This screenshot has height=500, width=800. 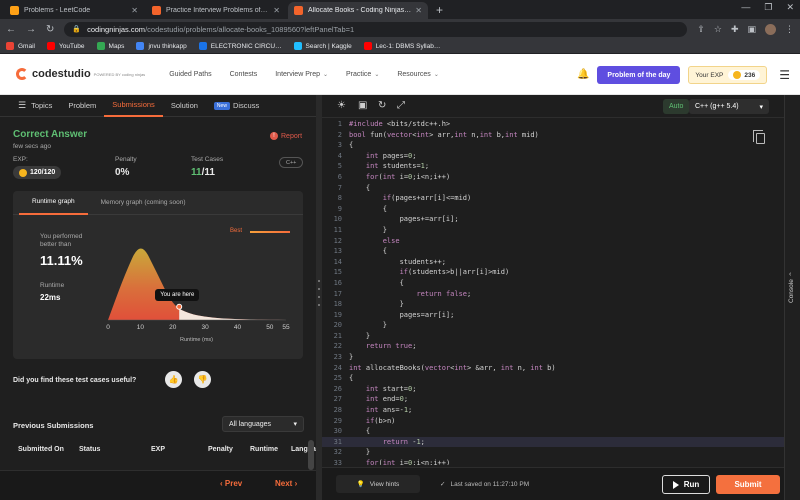 I want to click on reset-code-icon: ↻, so click(x=382, y=105).